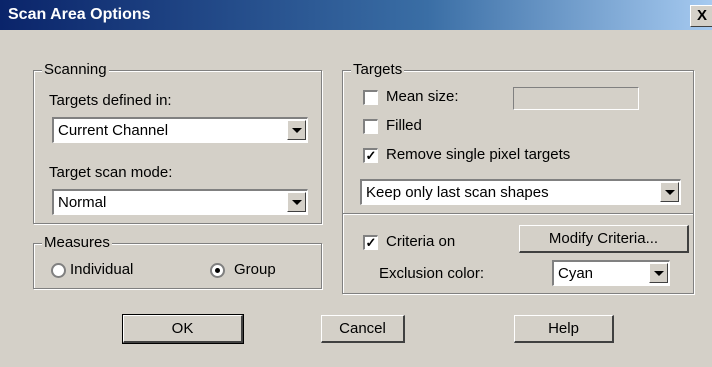 The image size is (712, 367). I want to click on criteria-checkbox: ✓, so click(370, 242).